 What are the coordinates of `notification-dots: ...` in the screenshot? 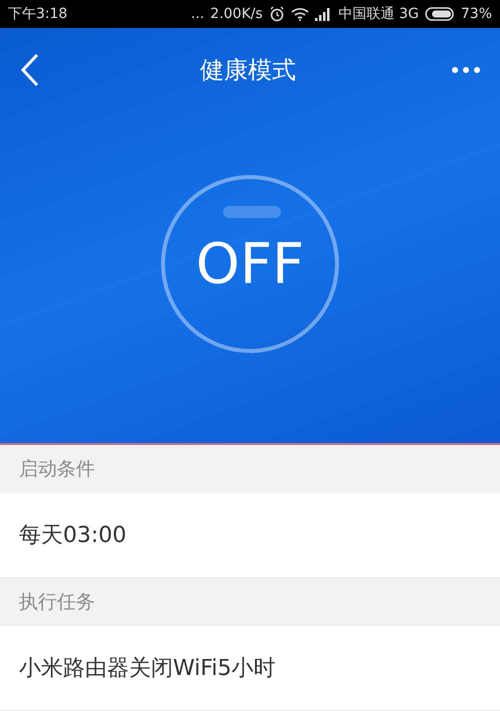 It's located at (197, 14).